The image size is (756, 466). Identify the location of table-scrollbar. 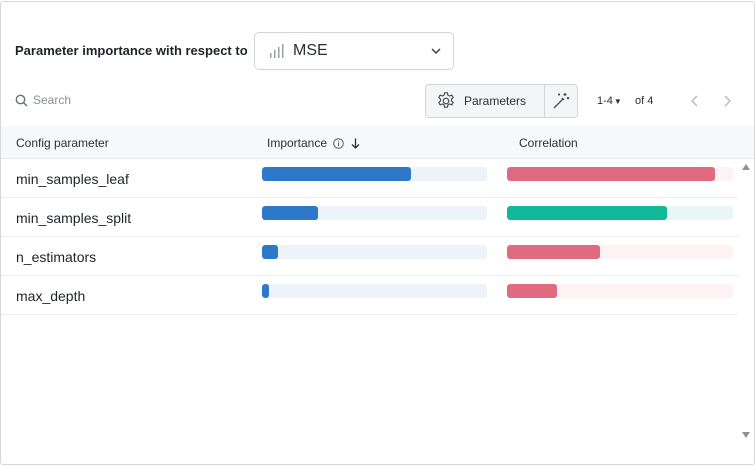
(746, 300).